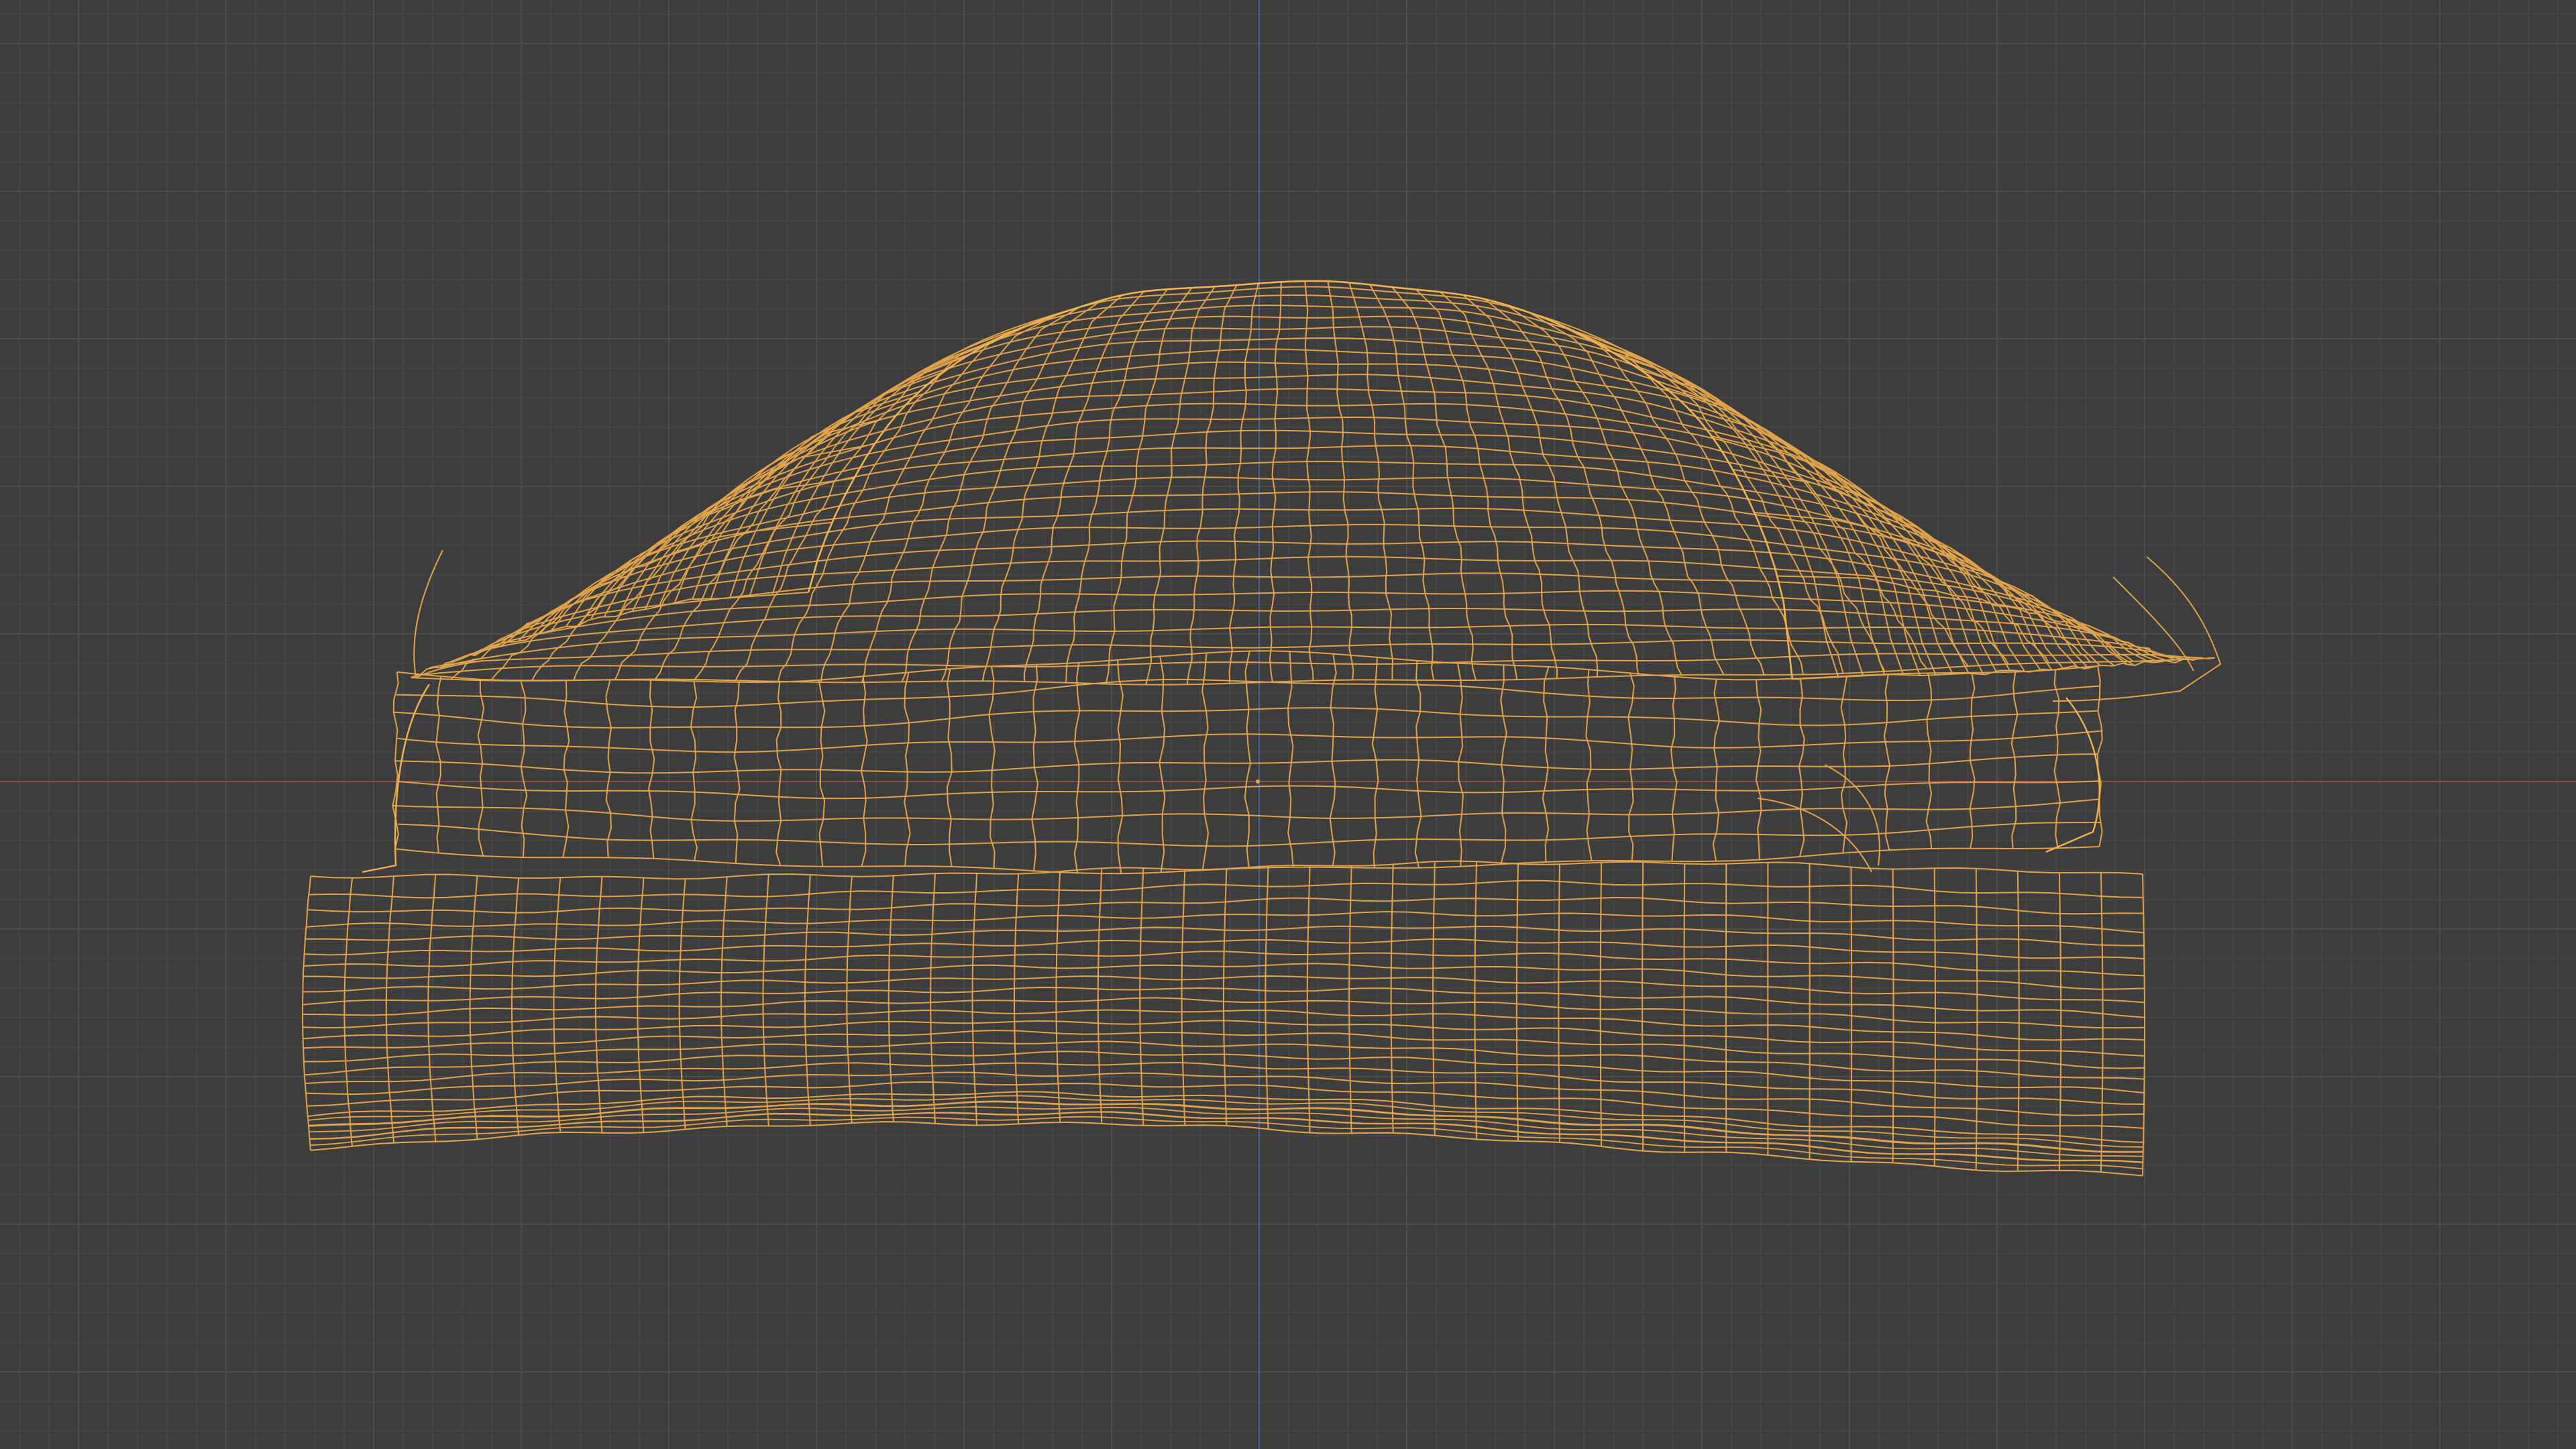 The width and height of the screenshot is (2576, 1449). What do you see at coordinates (2072, 775) in the screenshot?
I see `wire-outline` at bounding box center [2072, 775].